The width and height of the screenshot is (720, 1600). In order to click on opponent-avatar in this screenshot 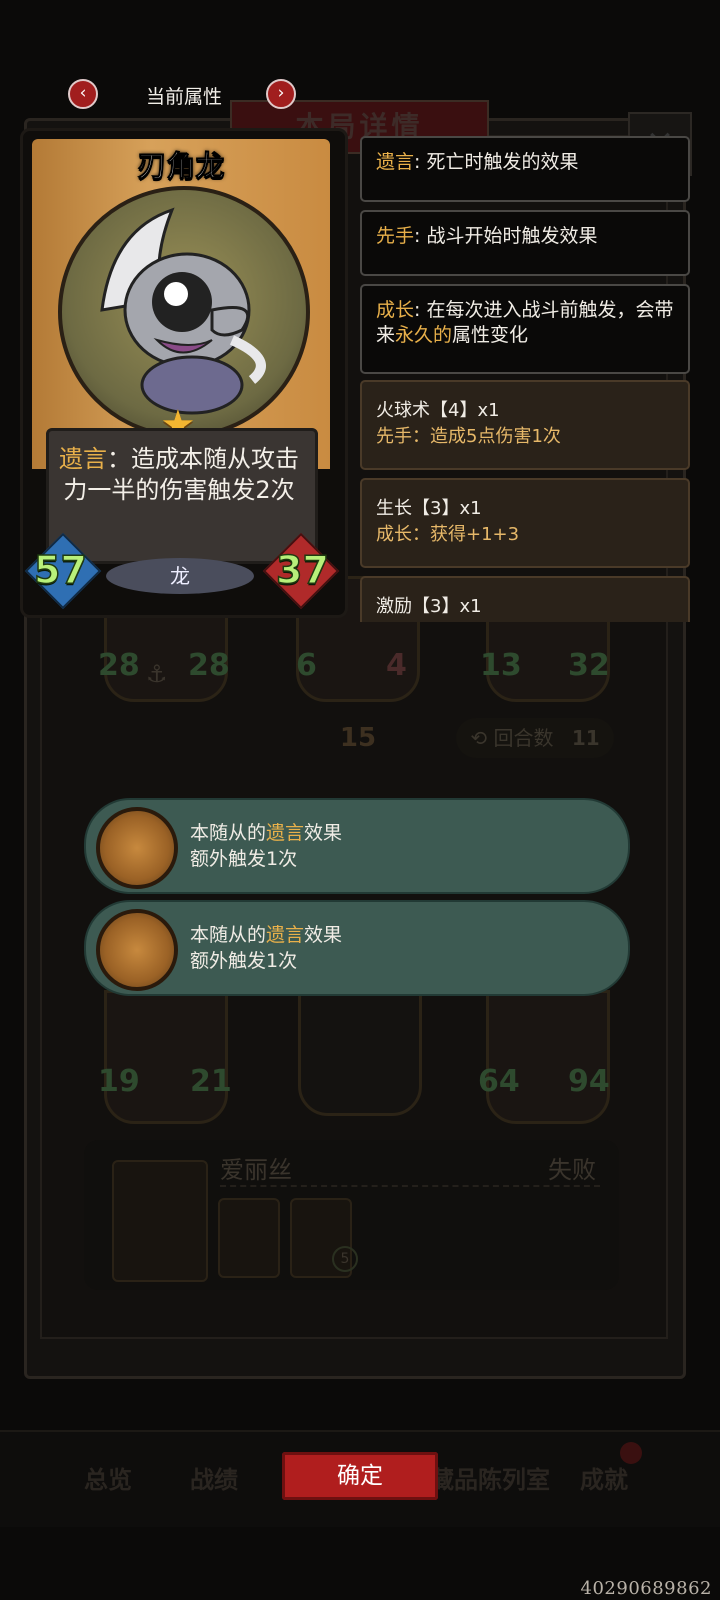, I will do `click(160, 1221)`.